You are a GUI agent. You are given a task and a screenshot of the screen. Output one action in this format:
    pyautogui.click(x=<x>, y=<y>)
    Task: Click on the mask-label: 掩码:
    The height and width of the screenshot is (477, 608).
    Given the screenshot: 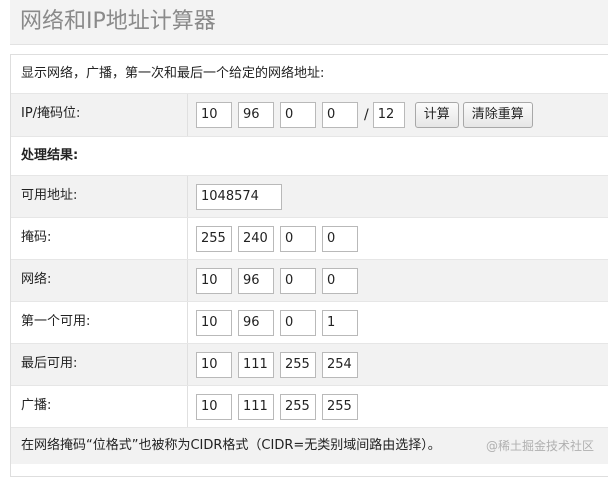 What is the action you would take?
    pyautogui.click(x=36, y=237)
    